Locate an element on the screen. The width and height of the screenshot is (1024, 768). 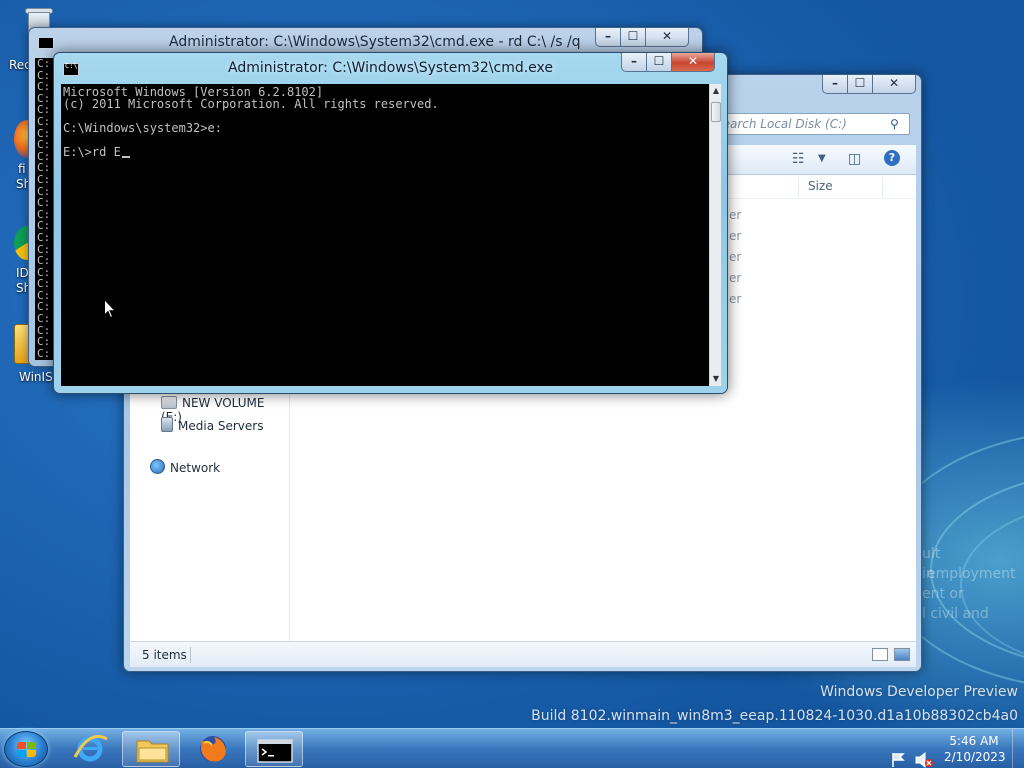
search-input: Search Local Disk (C:) ⚲ is located at coordinates (816, 124).